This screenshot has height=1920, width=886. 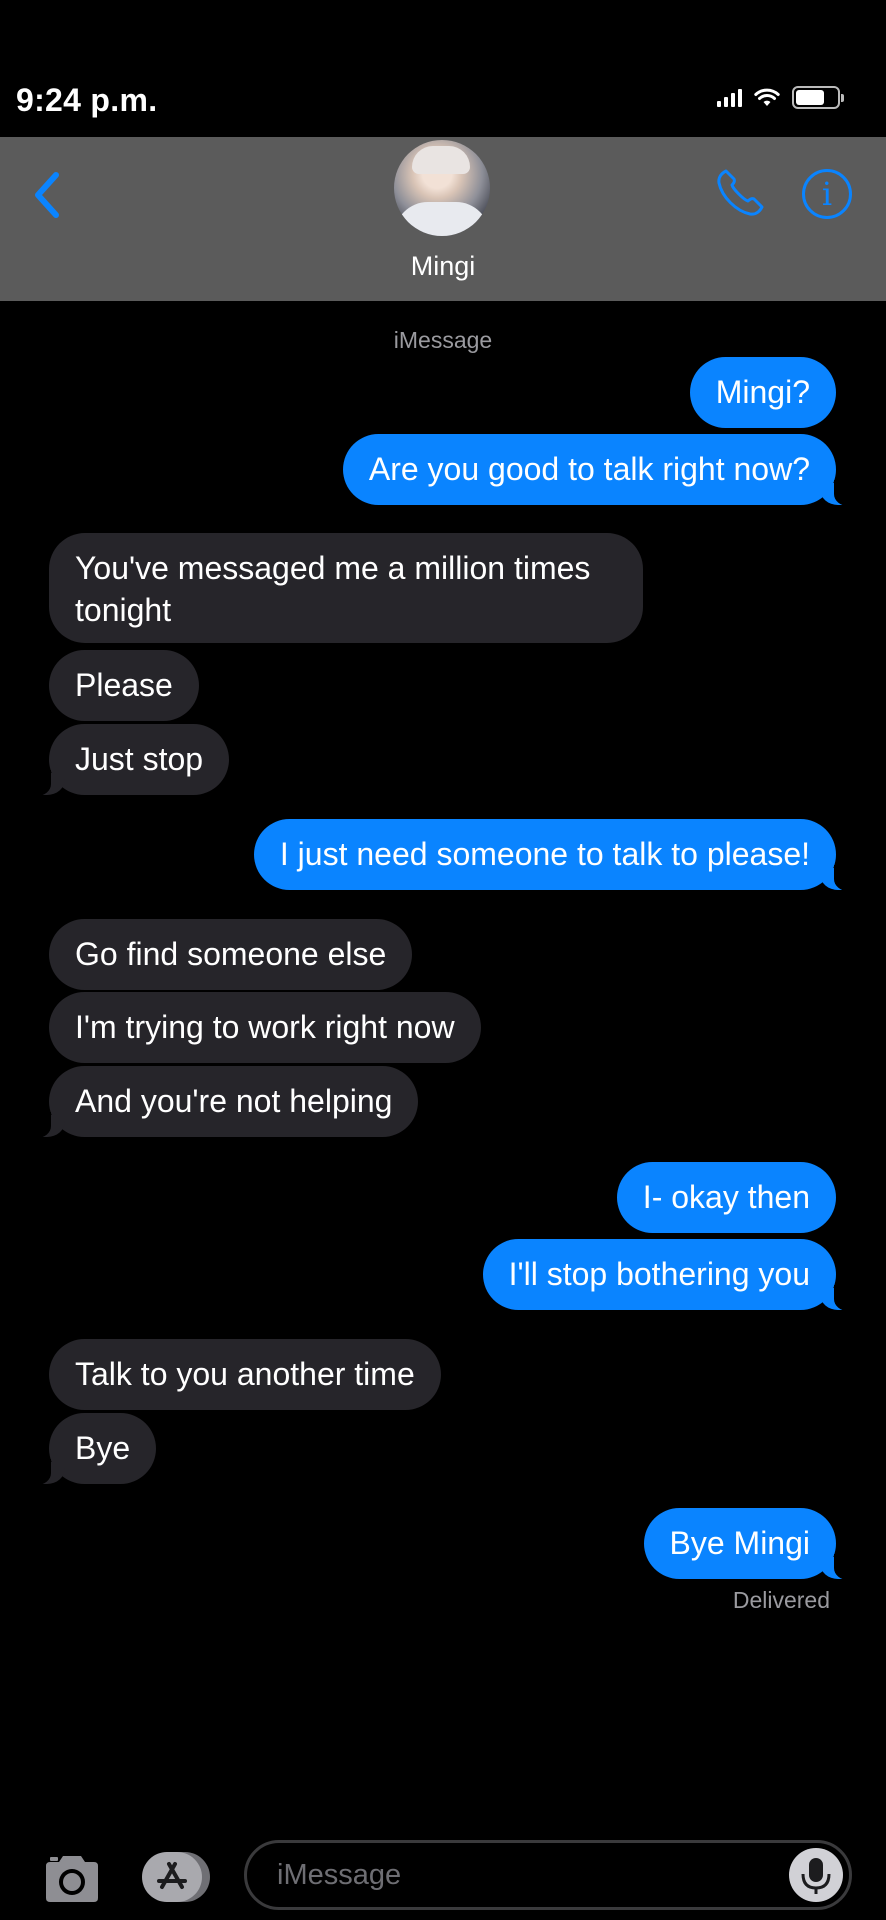 I want to click on message-sent: I'll stop bothering you, so click(x=668, y=1275).